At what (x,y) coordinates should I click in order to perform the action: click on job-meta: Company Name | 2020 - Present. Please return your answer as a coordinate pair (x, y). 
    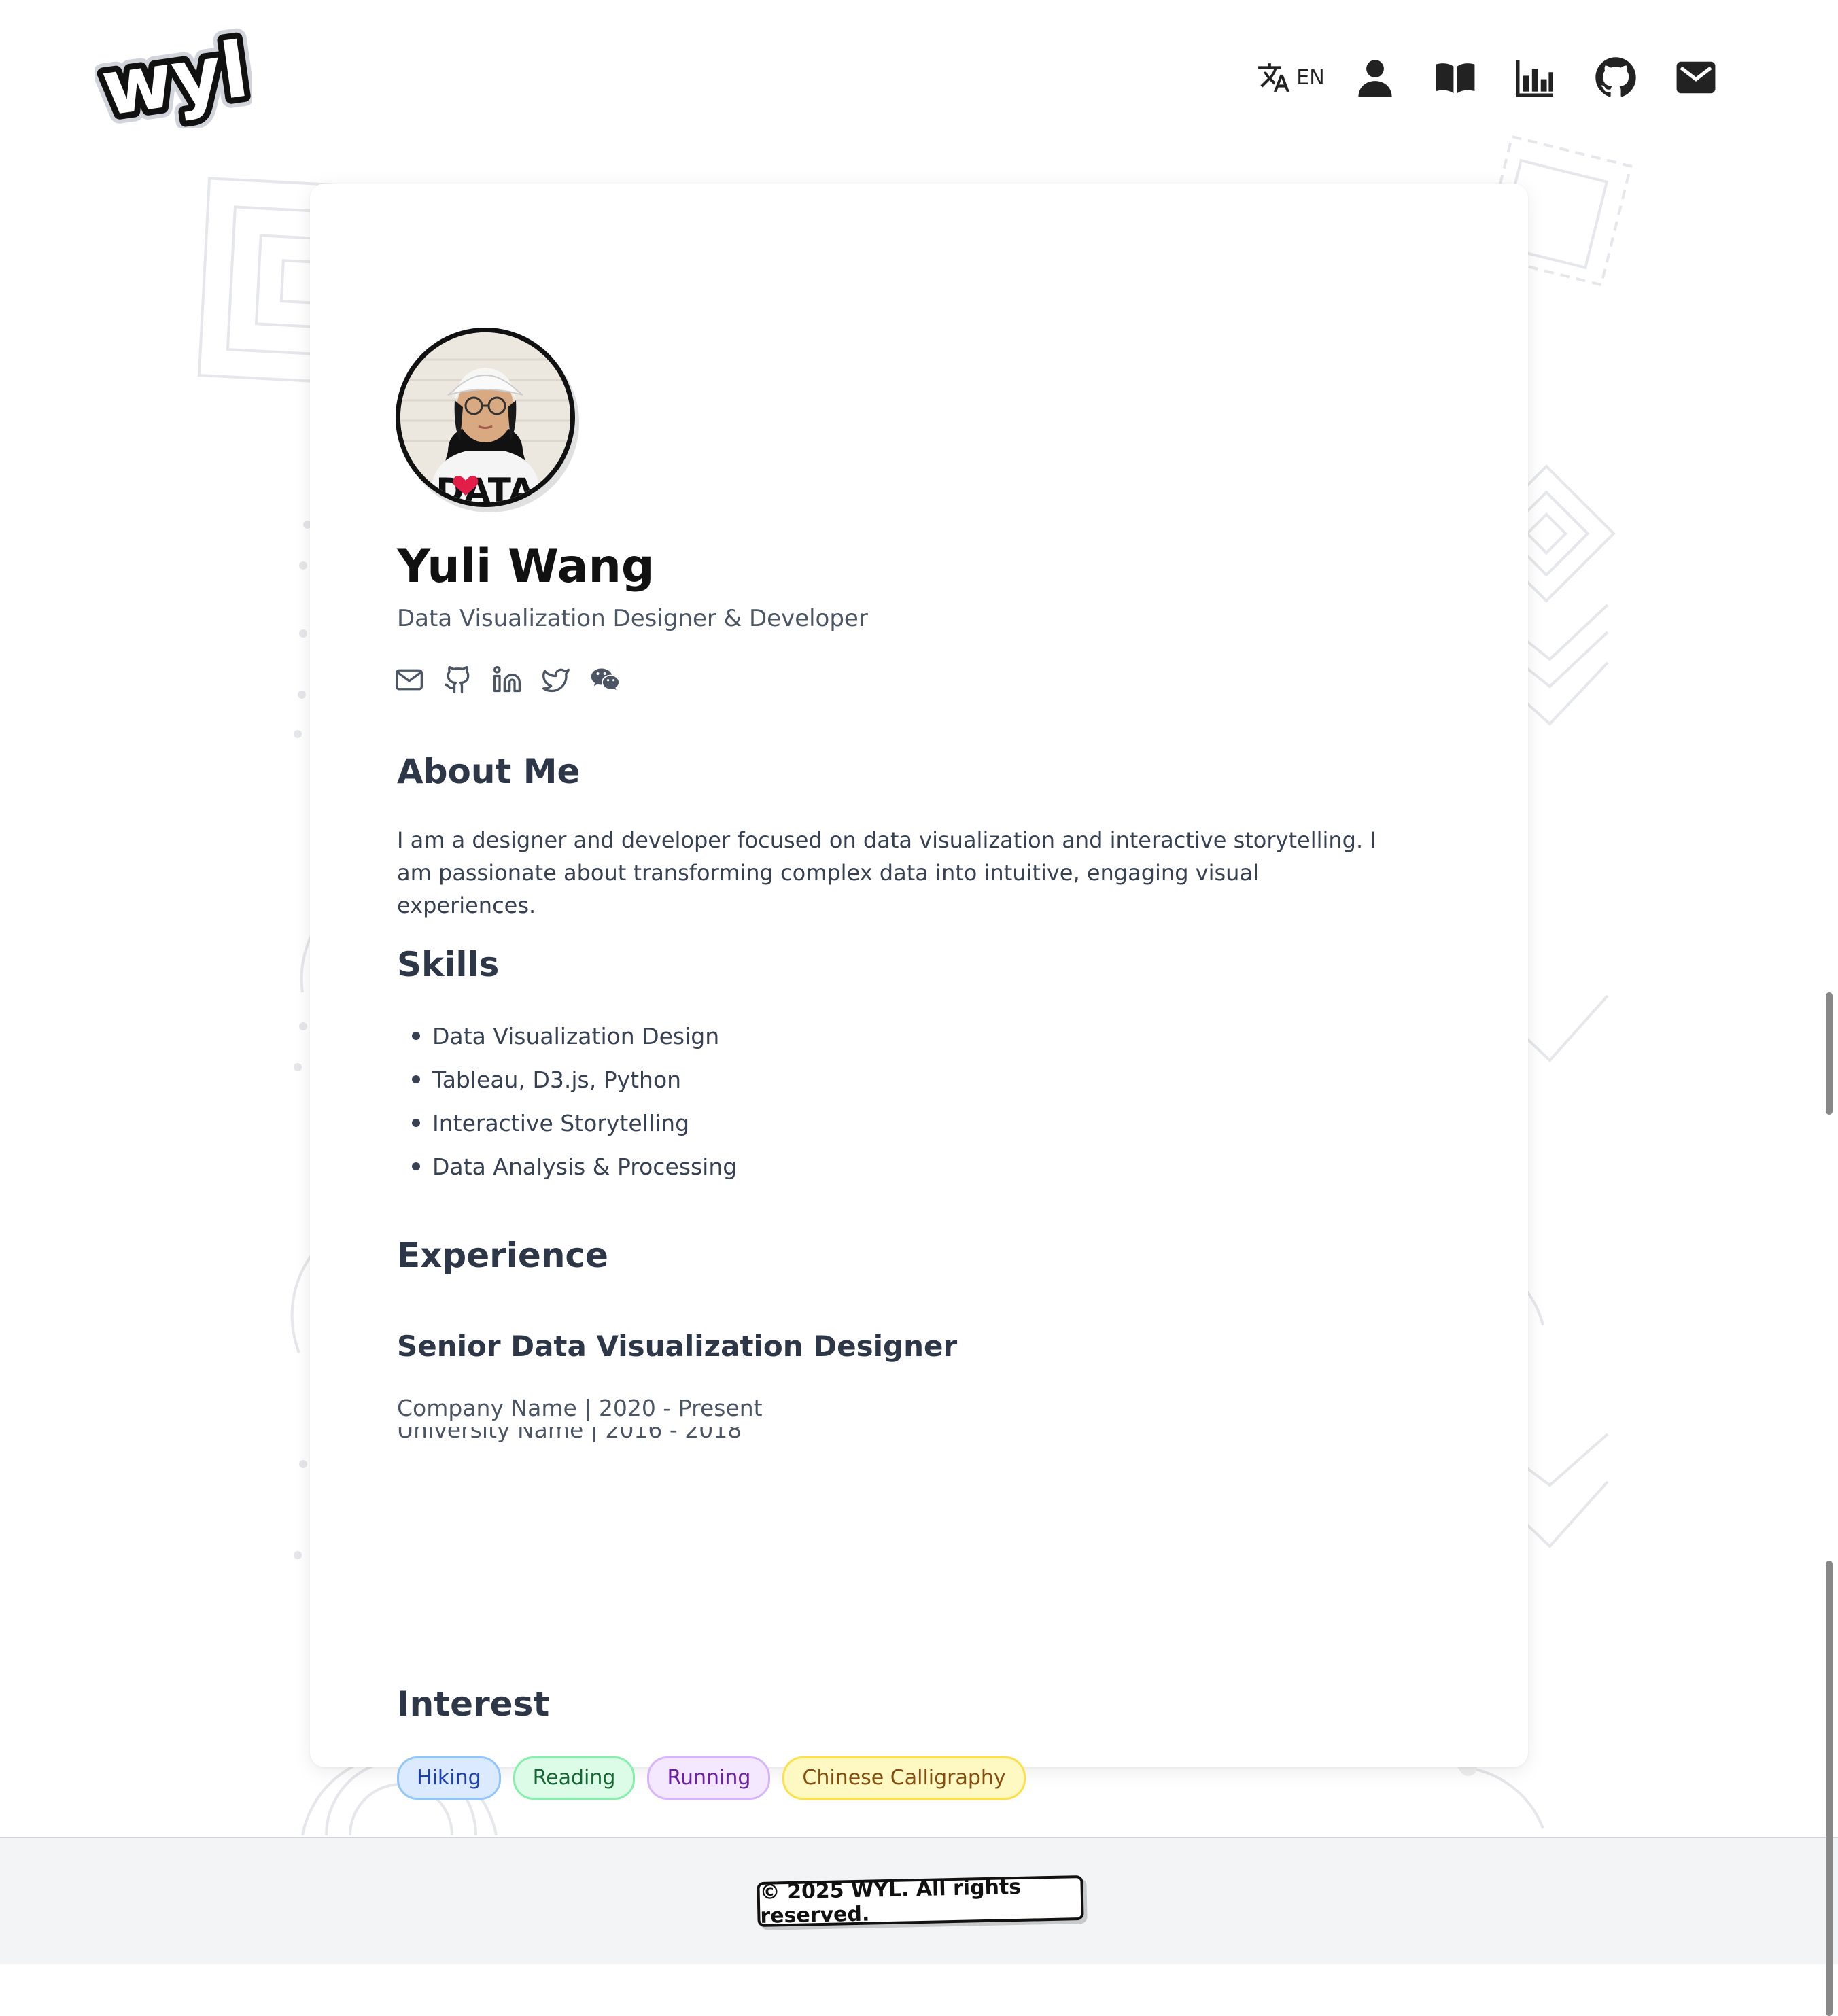
    Looking at the image, I should click on (580, 1408).